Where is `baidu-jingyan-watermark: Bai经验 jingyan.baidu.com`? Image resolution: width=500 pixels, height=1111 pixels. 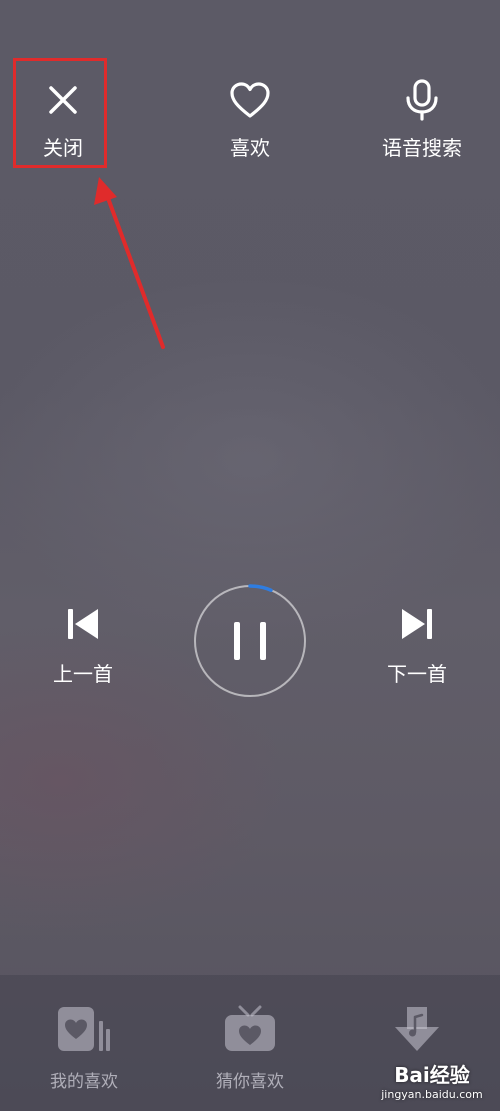
baidu-jingyan-watermark: Bai经验 jingyan.baidu.com is located at coordinates (432, 1080).